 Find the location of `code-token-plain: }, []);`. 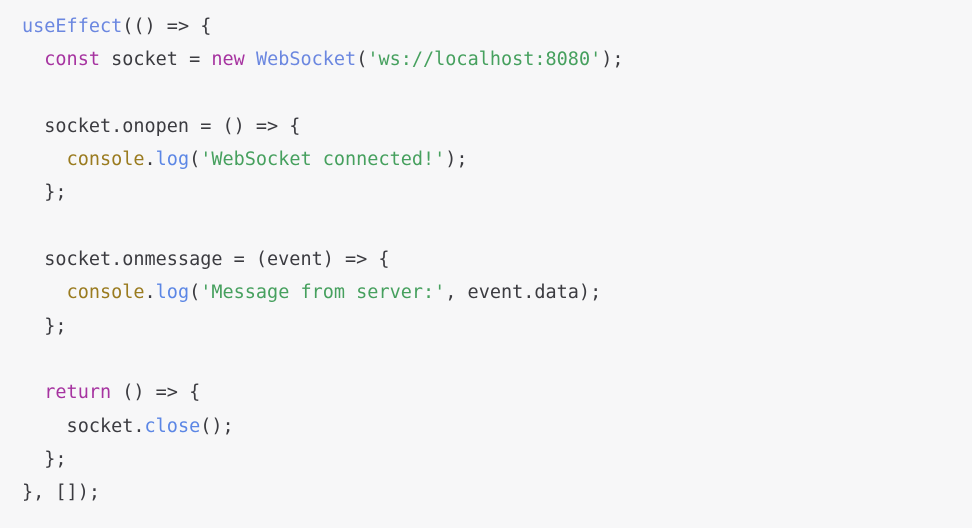

code-token-plain: }, []); is located at coordinates (61, 493).